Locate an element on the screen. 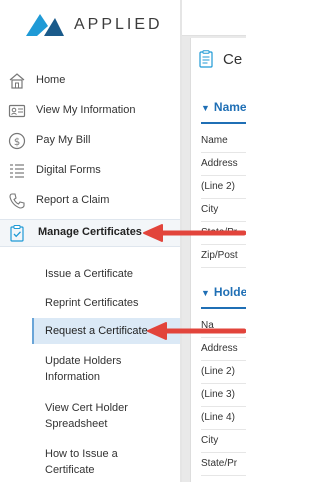  sidebar-item-label: Home is located at coordinates (51, 80).